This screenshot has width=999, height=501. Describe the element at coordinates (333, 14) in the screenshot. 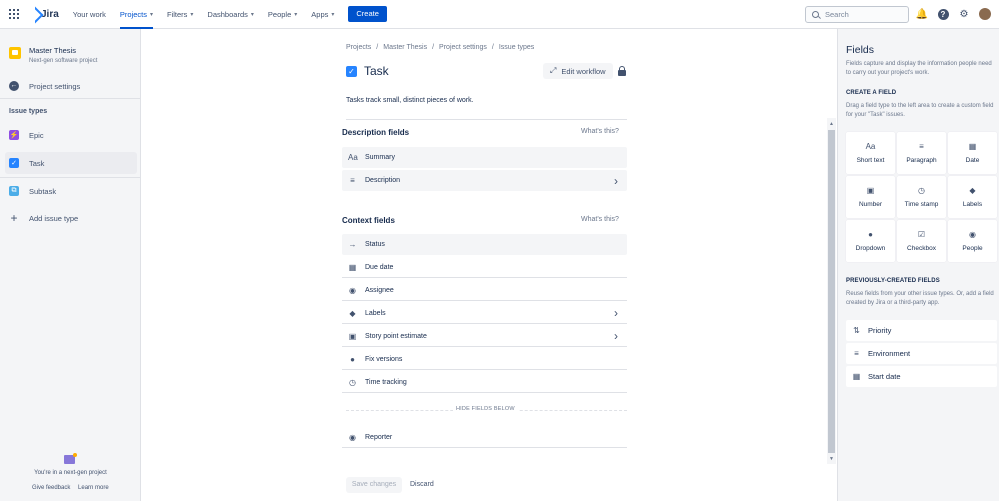

I see `chevron-down-icon: ▾` at that location.